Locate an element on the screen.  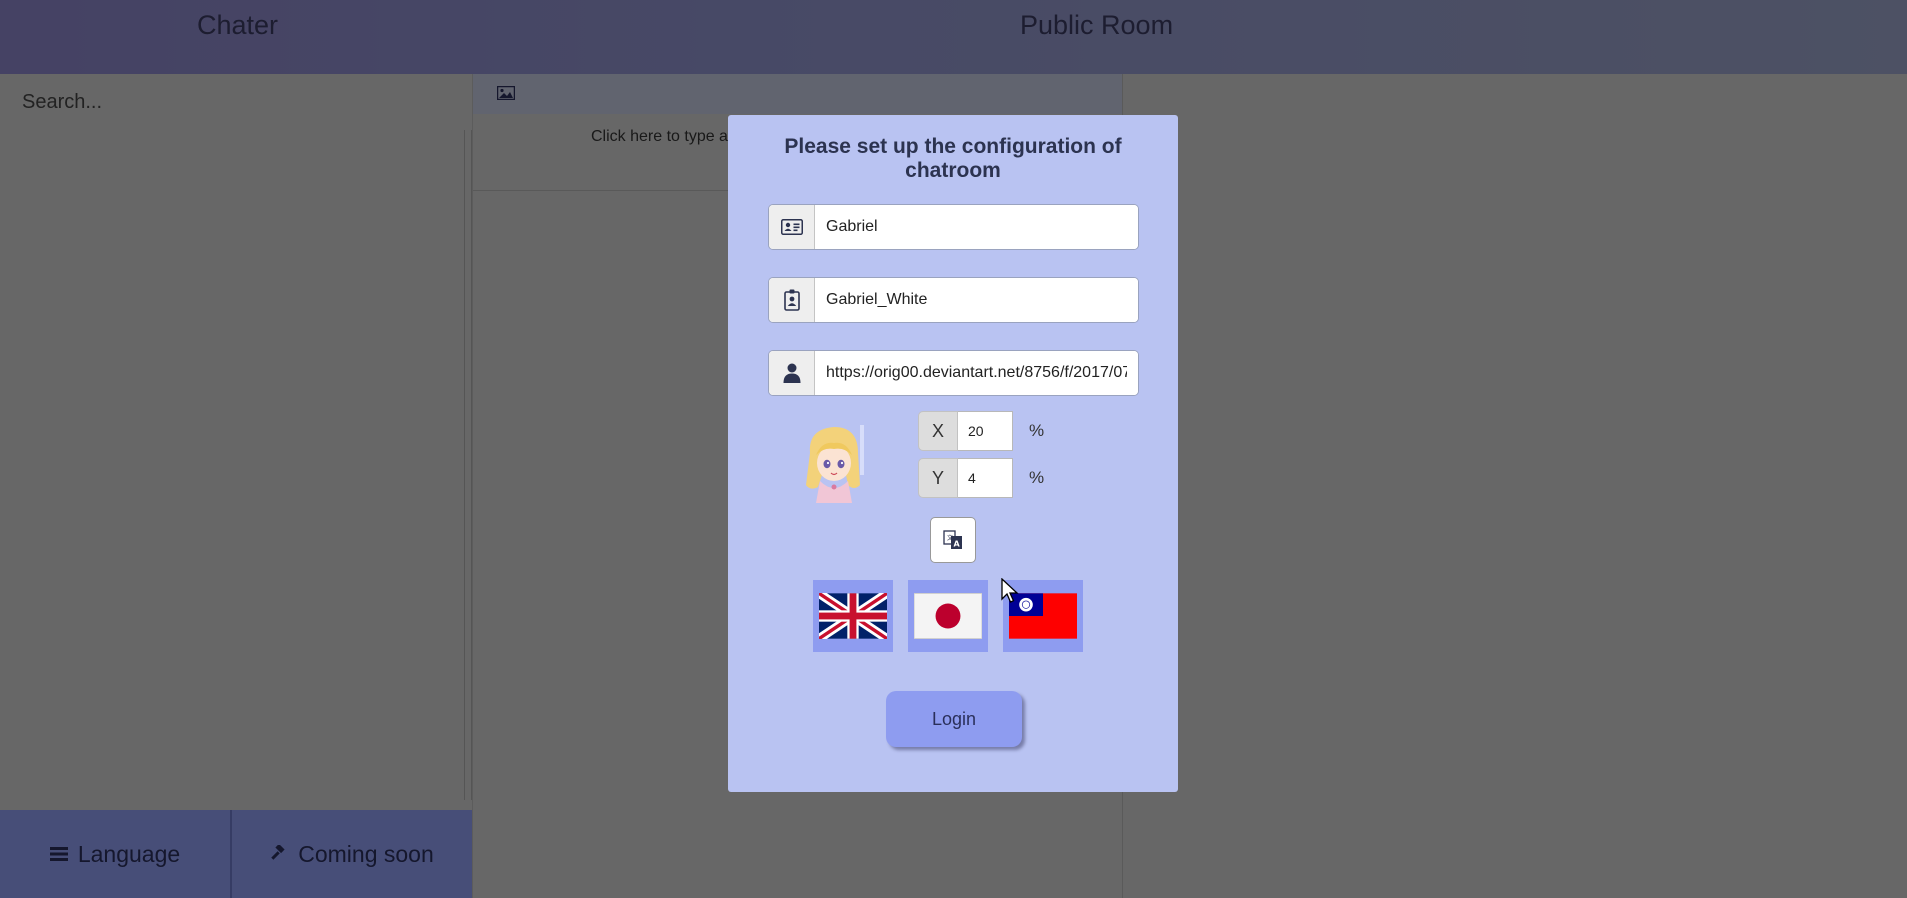
taiwan-flag-icon is located at coordinates (1043, 616).